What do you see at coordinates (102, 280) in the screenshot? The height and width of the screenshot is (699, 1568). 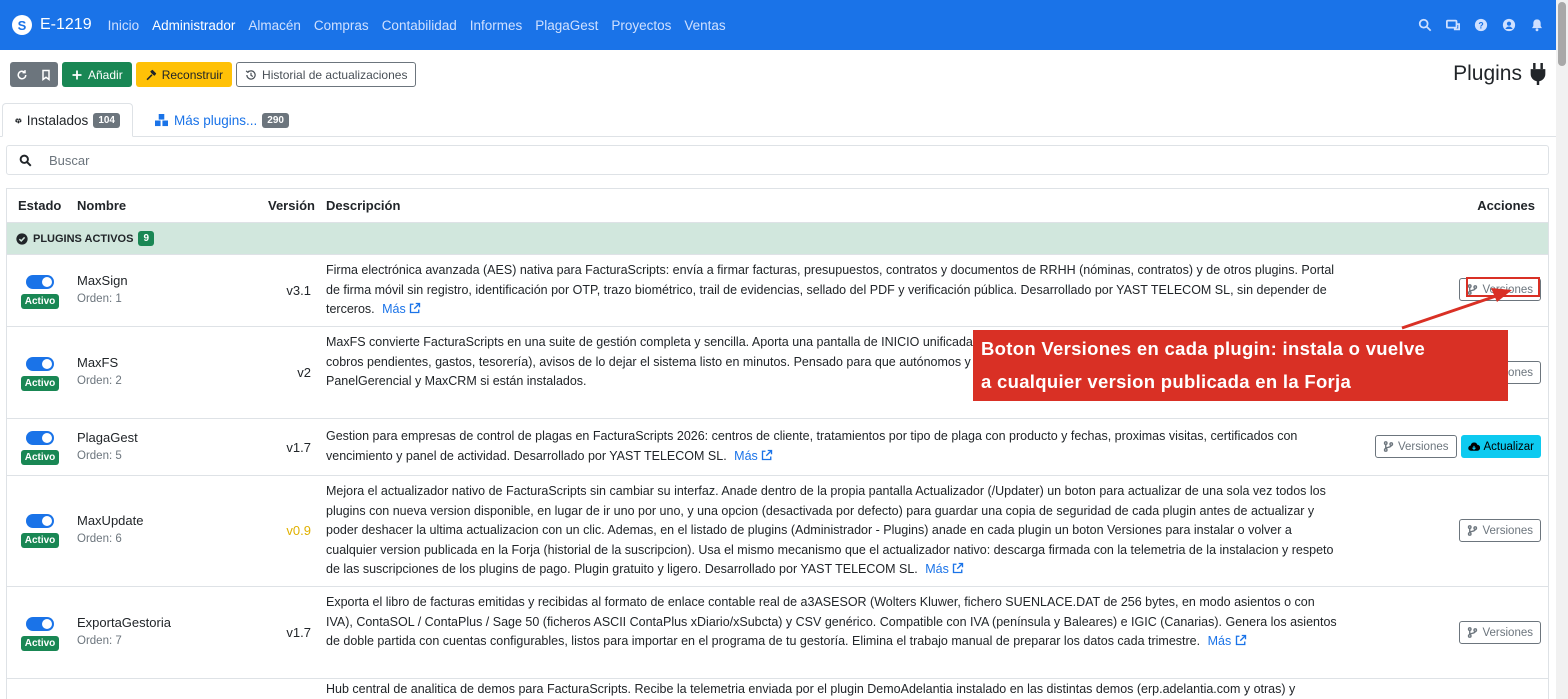 I see `plugin-name: MaxSign` at bounding box center [102, 280].